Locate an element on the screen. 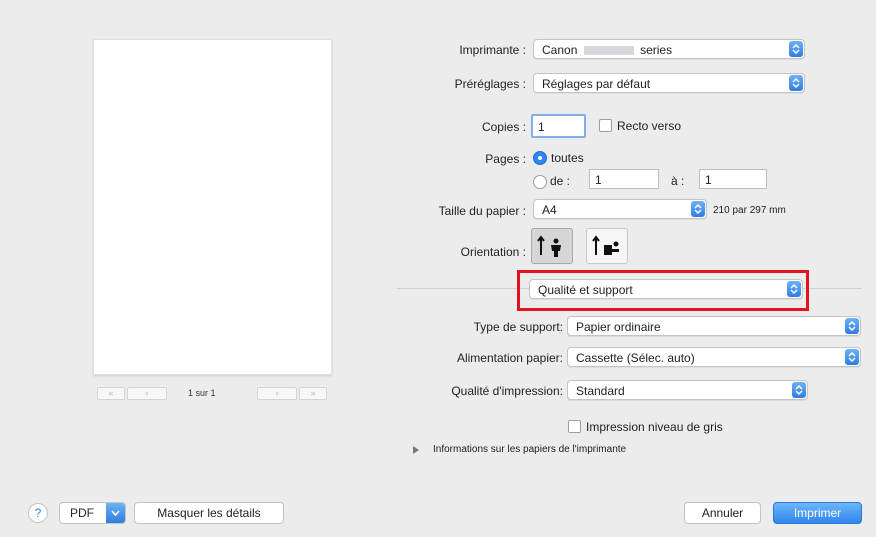  paper-size-value: A4 is located at coordinates (549, 210).